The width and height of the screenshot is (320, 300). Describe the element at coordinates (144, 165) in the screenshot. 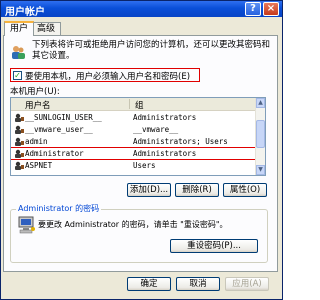

I see `user-group: Users` at that location.